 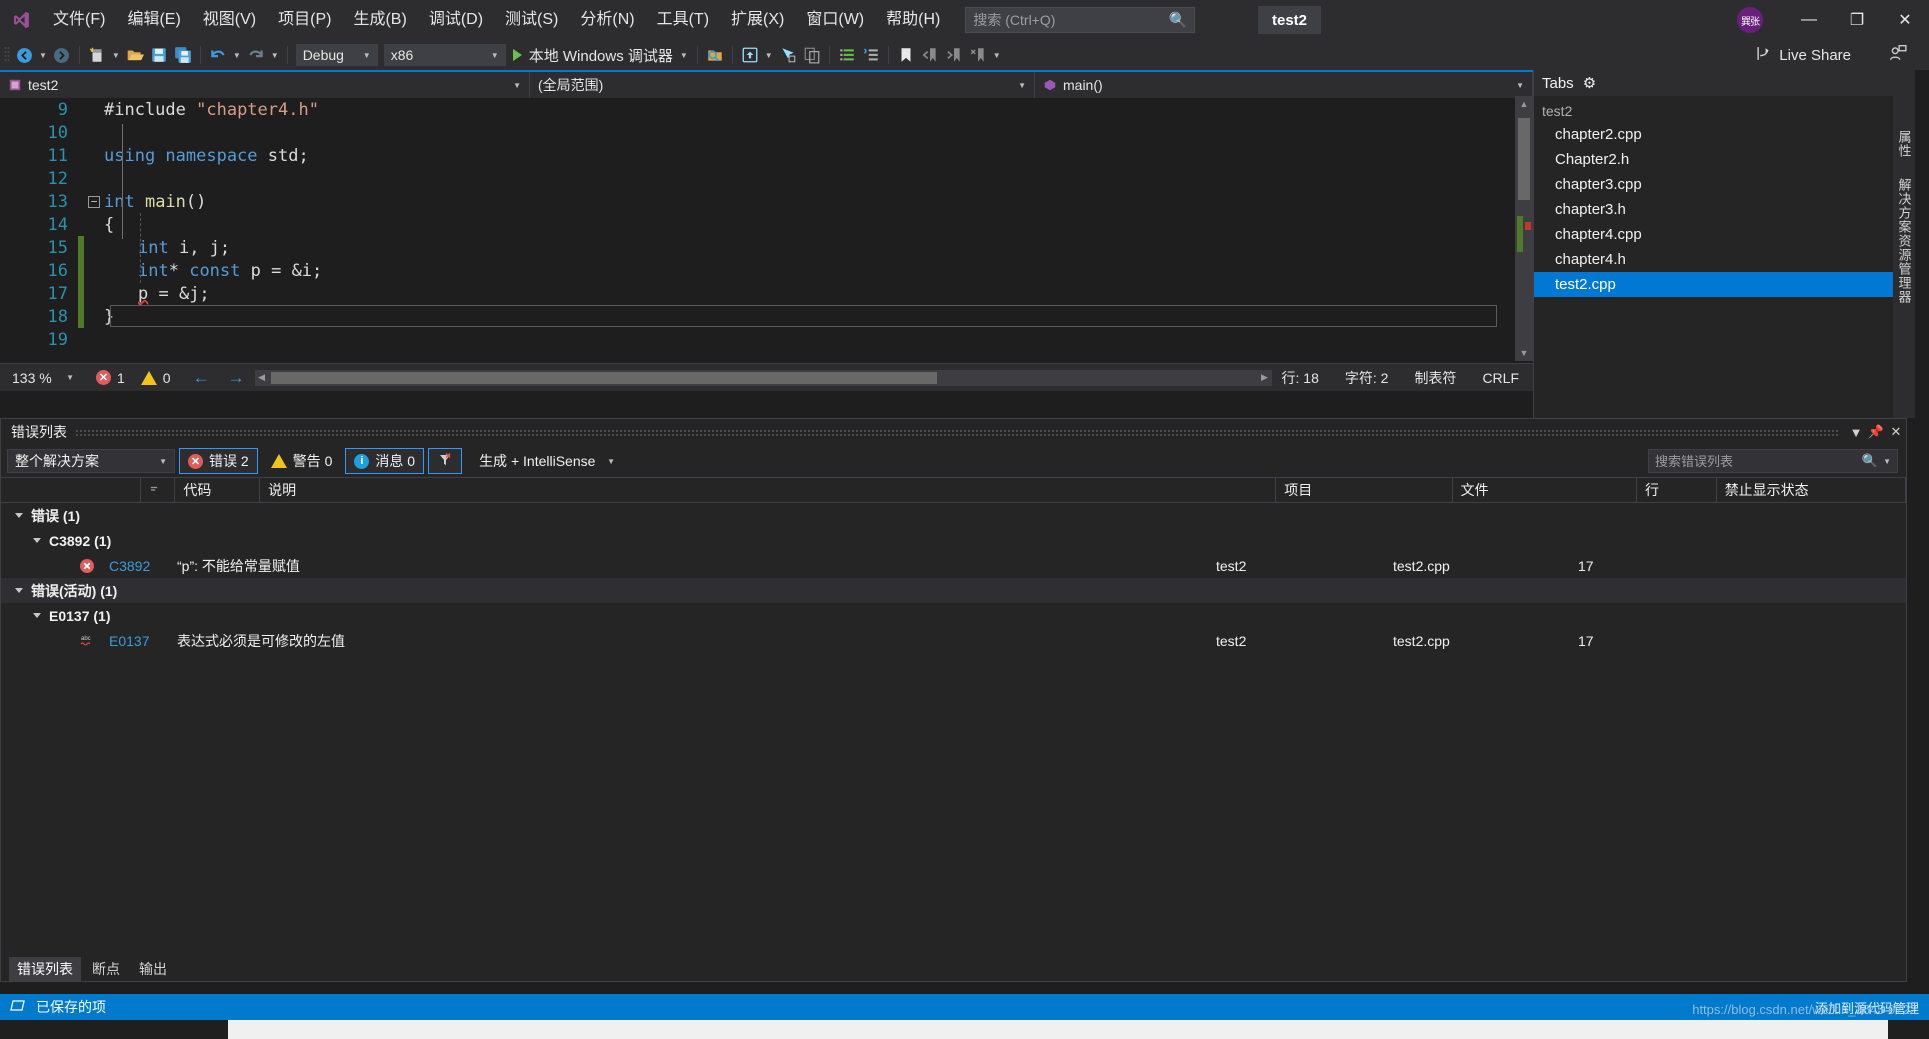 What do you see at coordinates (1713, 111) in the screenshot?
I see `tabs-root-node: test2` at bounding box center [1713, 111].